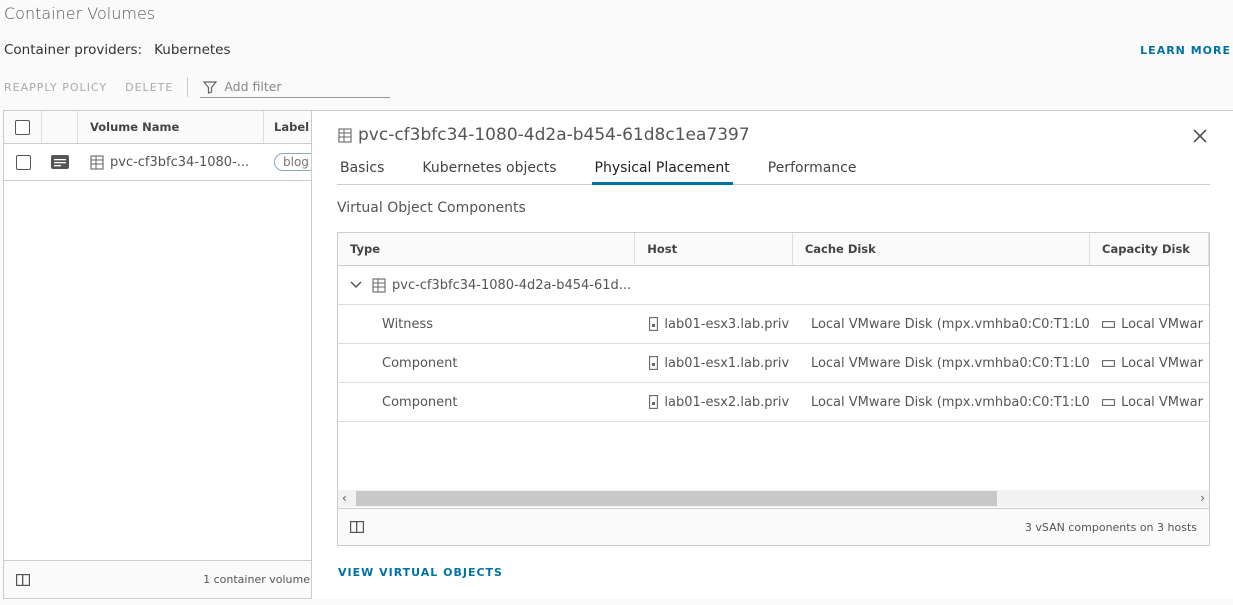  What do you see at coordinates (420, 572) in the screenshot?
I see `view-virtual-objects-link: VIEW VIRTUAL OBJECTS` at bounding box center [420, 572].